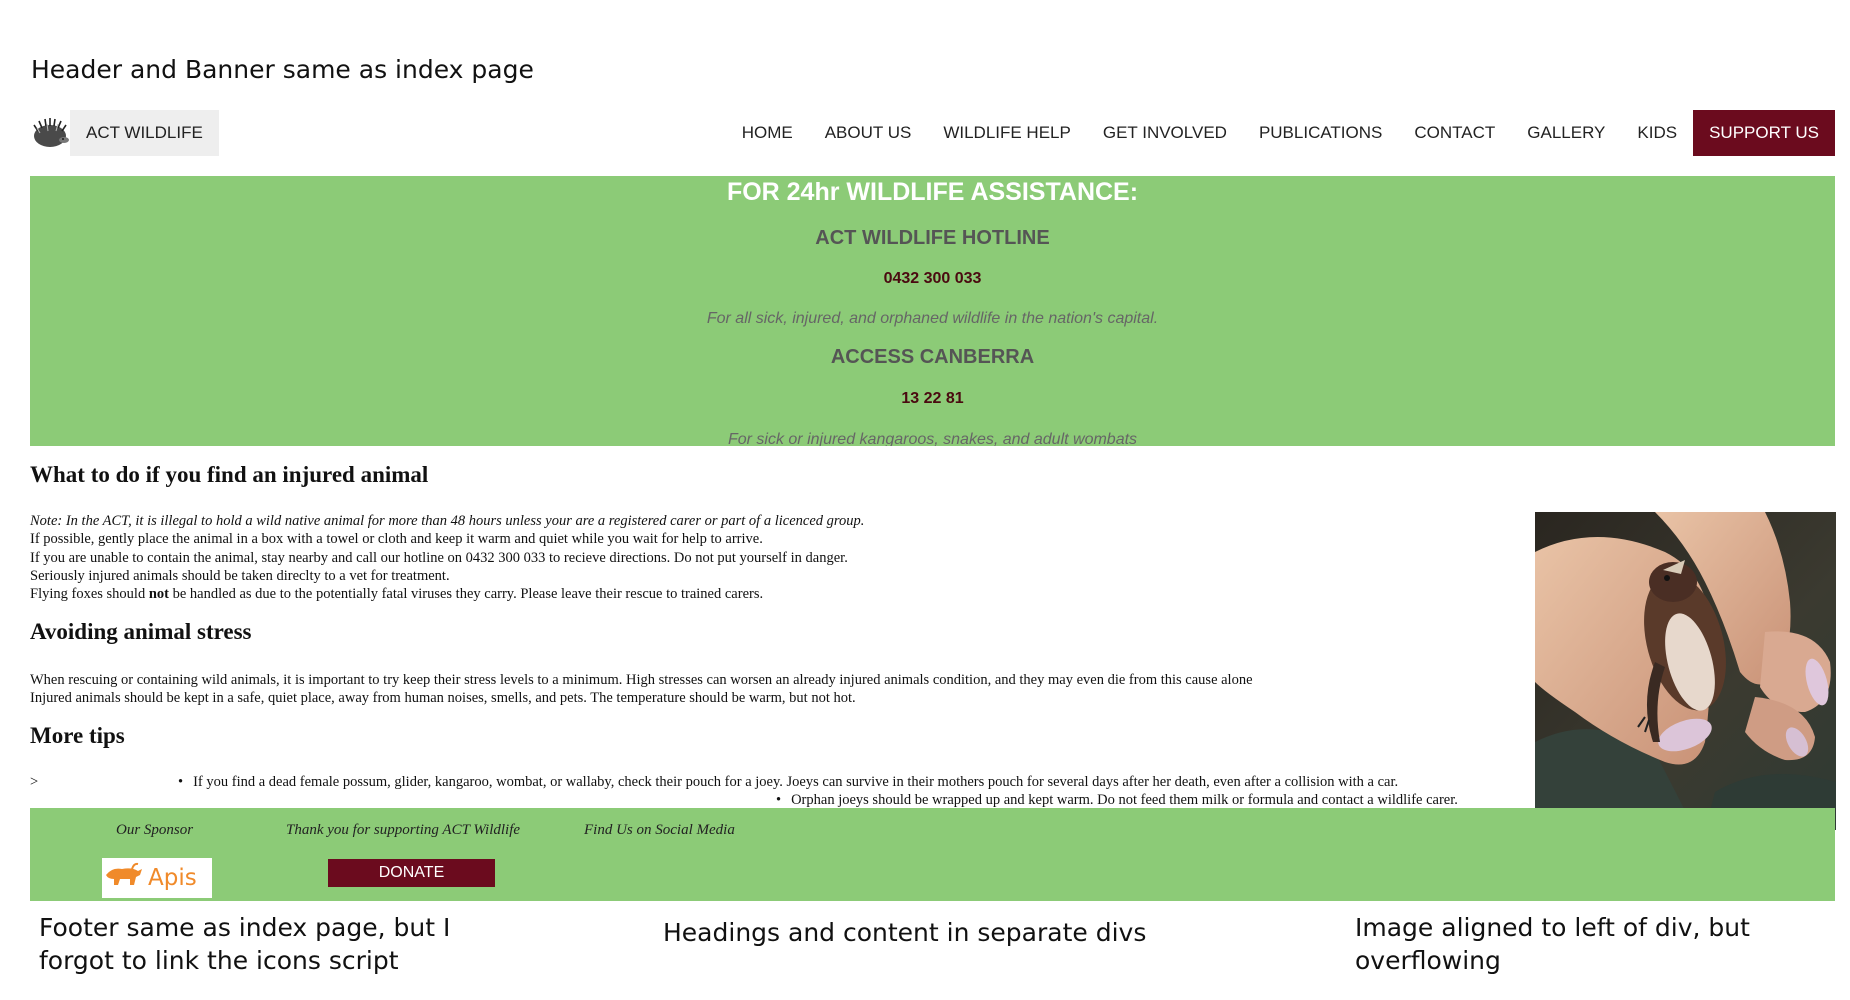 The width and height of the screenshot is (1850, 1000). I want to click on nav-about-us: ABOUT US, so click(868, 133).